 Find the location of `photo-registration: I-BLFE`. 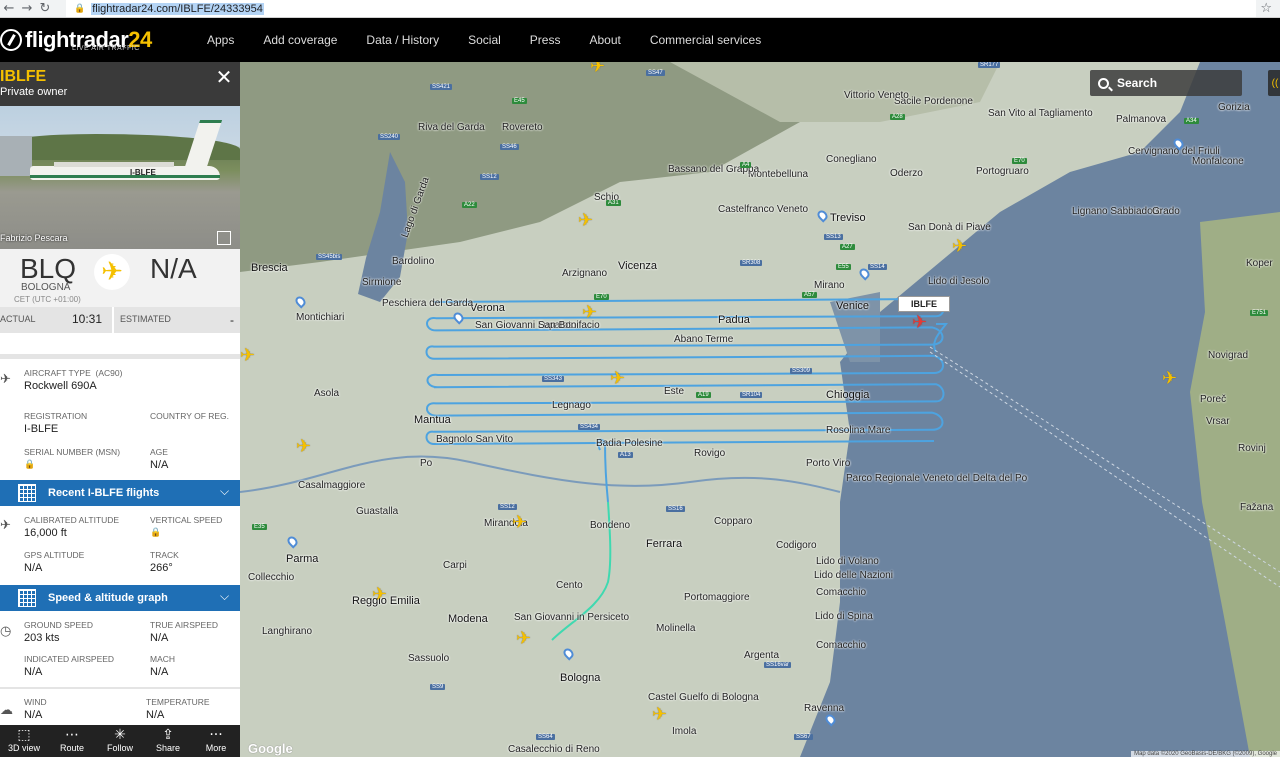

photo-registration: I-BLFE is located at coordinates (143, 172).